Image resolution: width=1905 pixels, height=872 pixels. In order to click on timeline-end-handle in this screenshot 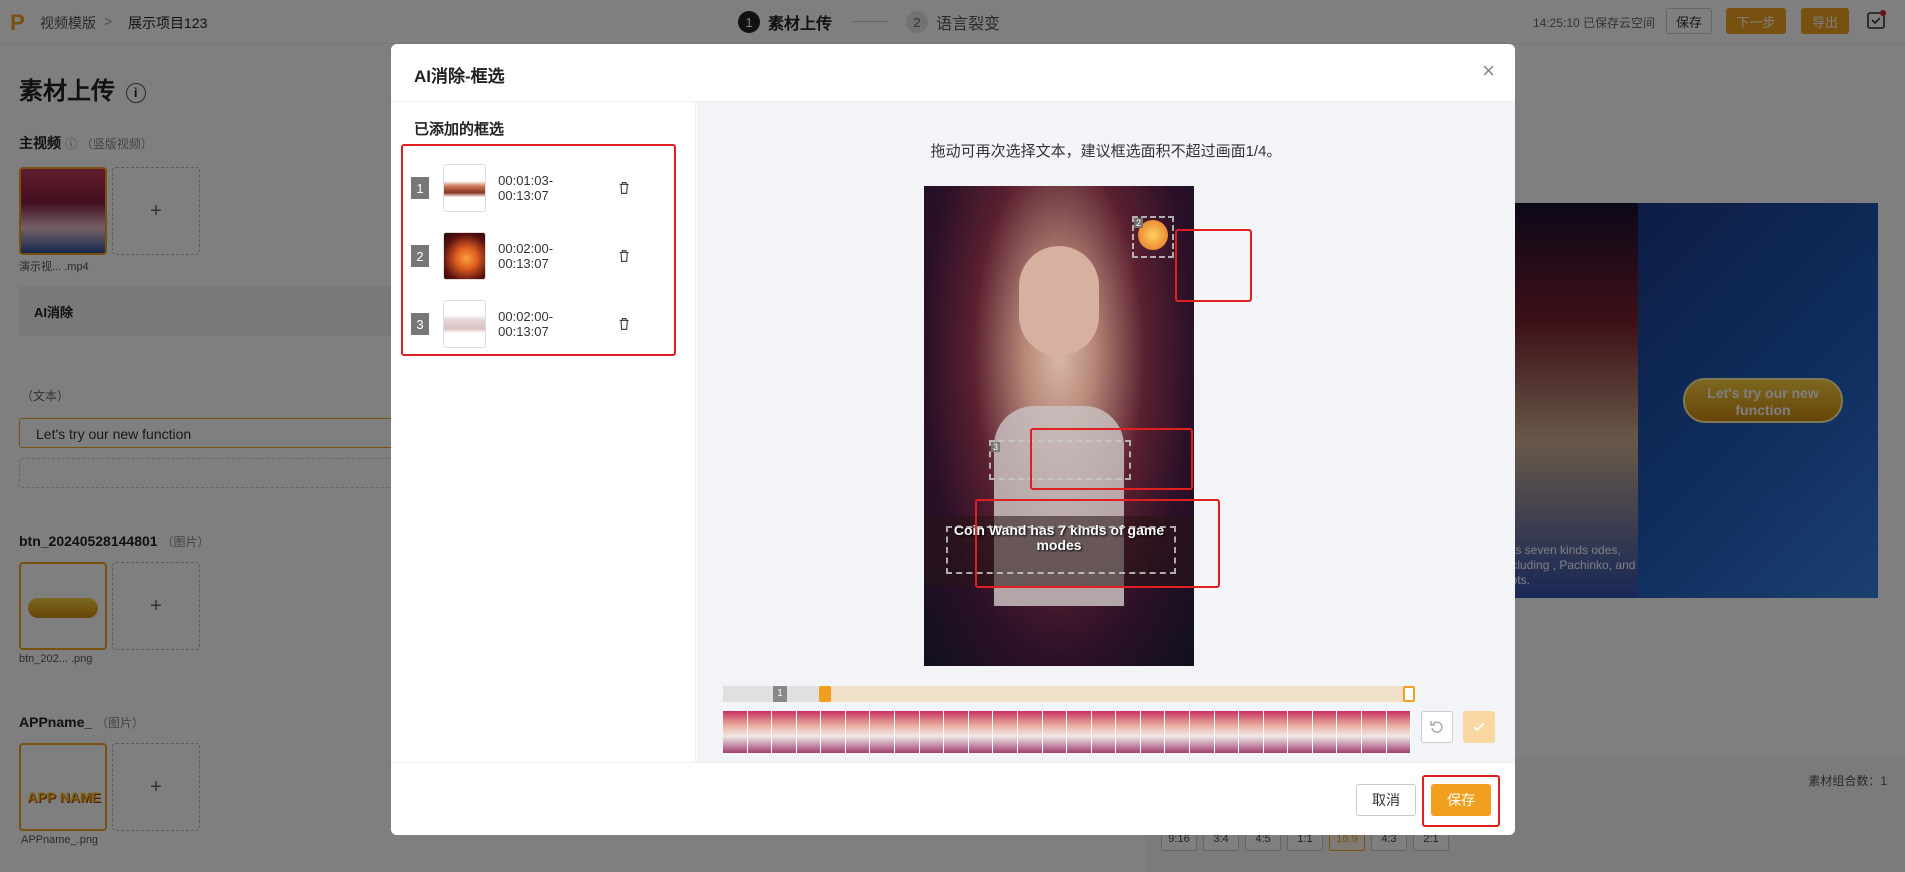, I will do `click(1409, 694)`.